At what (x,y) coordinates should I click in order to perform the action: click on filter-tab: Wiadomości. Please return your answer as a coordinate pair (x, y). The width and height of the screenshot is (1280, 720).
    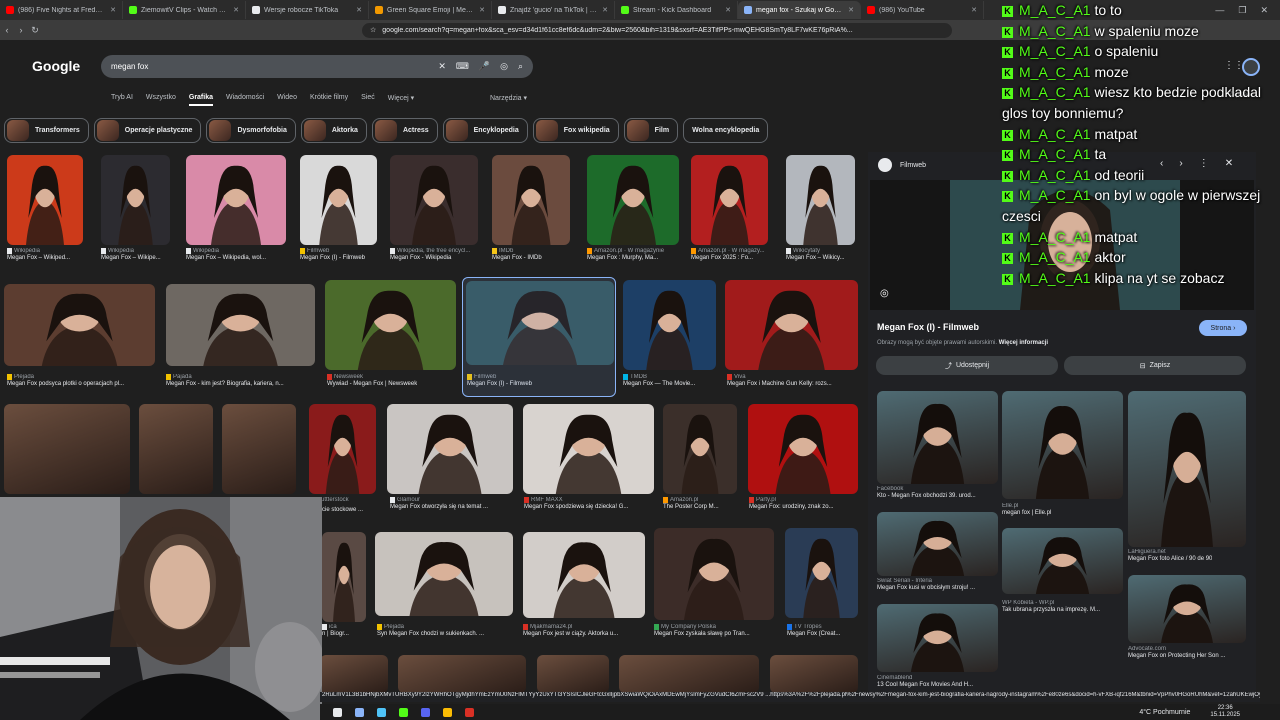
    Looking at the image, I should click on (245, 100).